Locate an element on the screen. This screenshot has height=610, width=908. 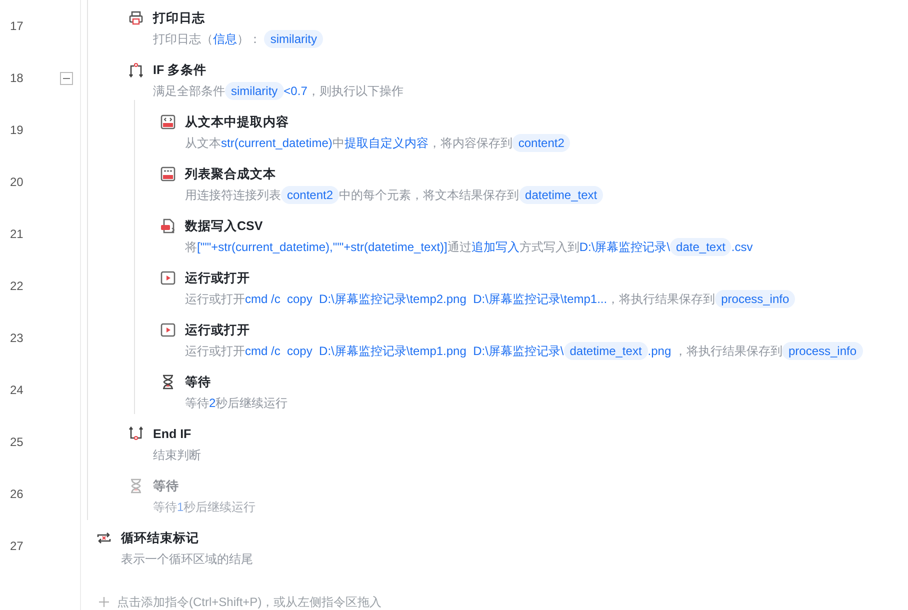
step-description: 表示一个循环区域的结尾 is located at coordinates (187, 559).